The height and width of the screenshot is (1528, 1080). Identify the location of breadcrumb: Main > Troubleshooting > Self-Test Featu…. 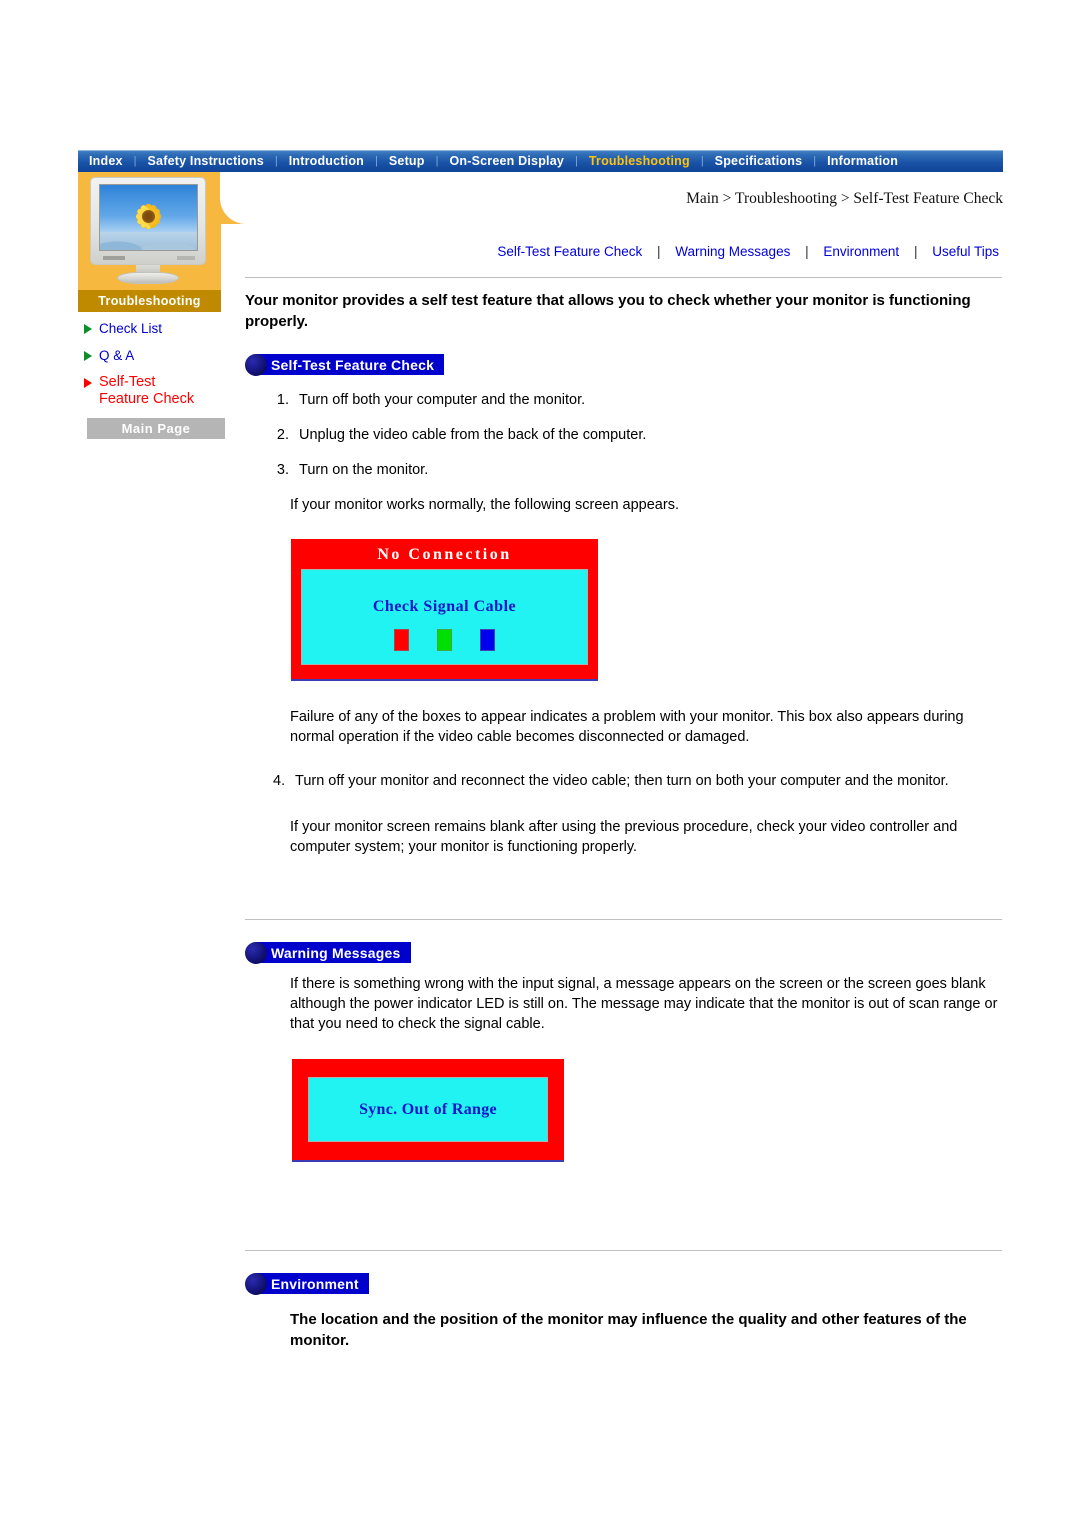
(844, 198).